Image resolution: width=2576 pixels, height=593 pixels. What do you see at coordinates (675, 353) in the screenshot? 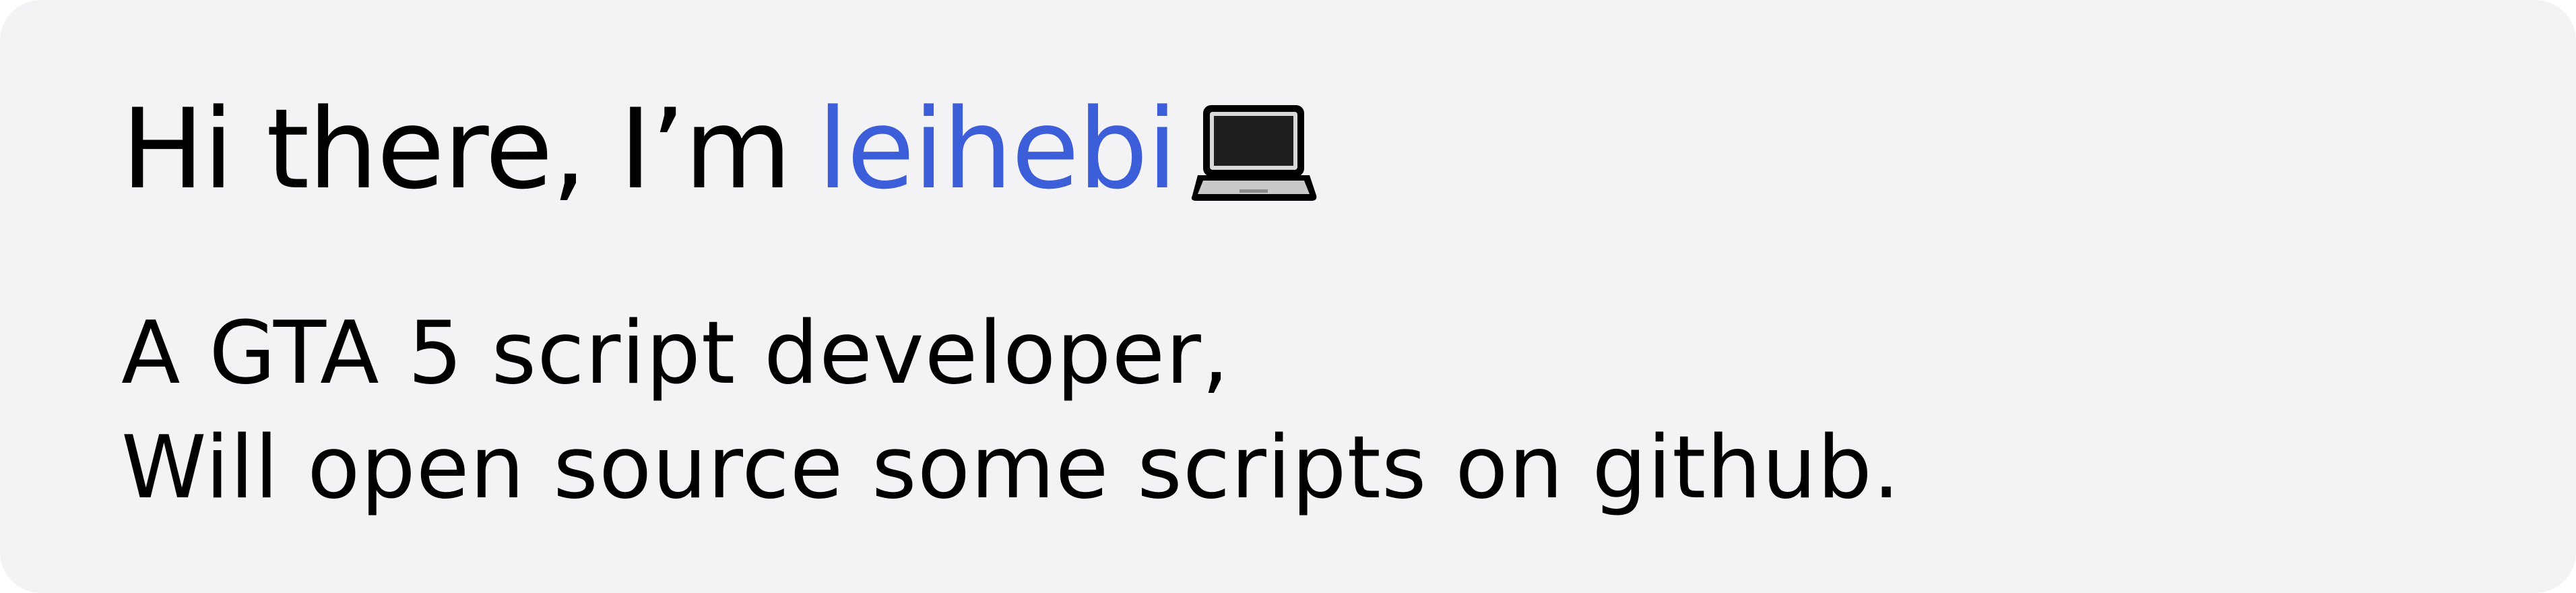
I see `bio-line-1: A GTA 5 script developer,` at bounding box center [675, 353].